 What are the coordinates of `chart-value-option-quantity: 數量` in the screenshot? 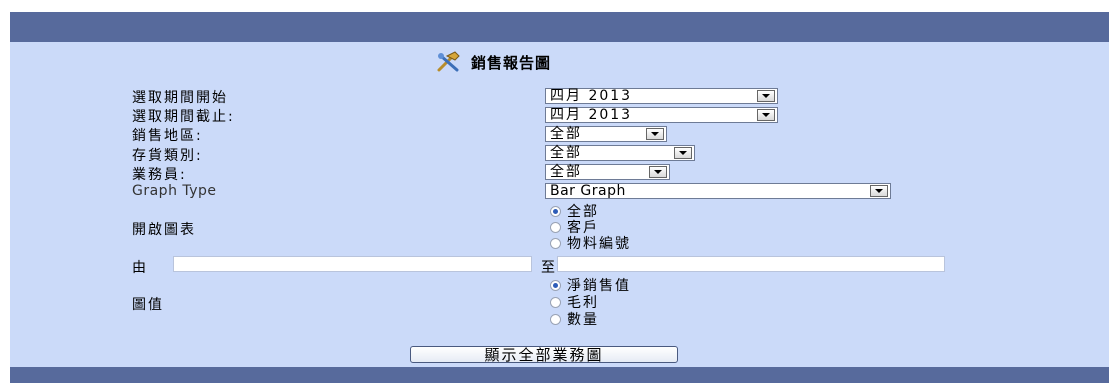 It's located at (574, 319).